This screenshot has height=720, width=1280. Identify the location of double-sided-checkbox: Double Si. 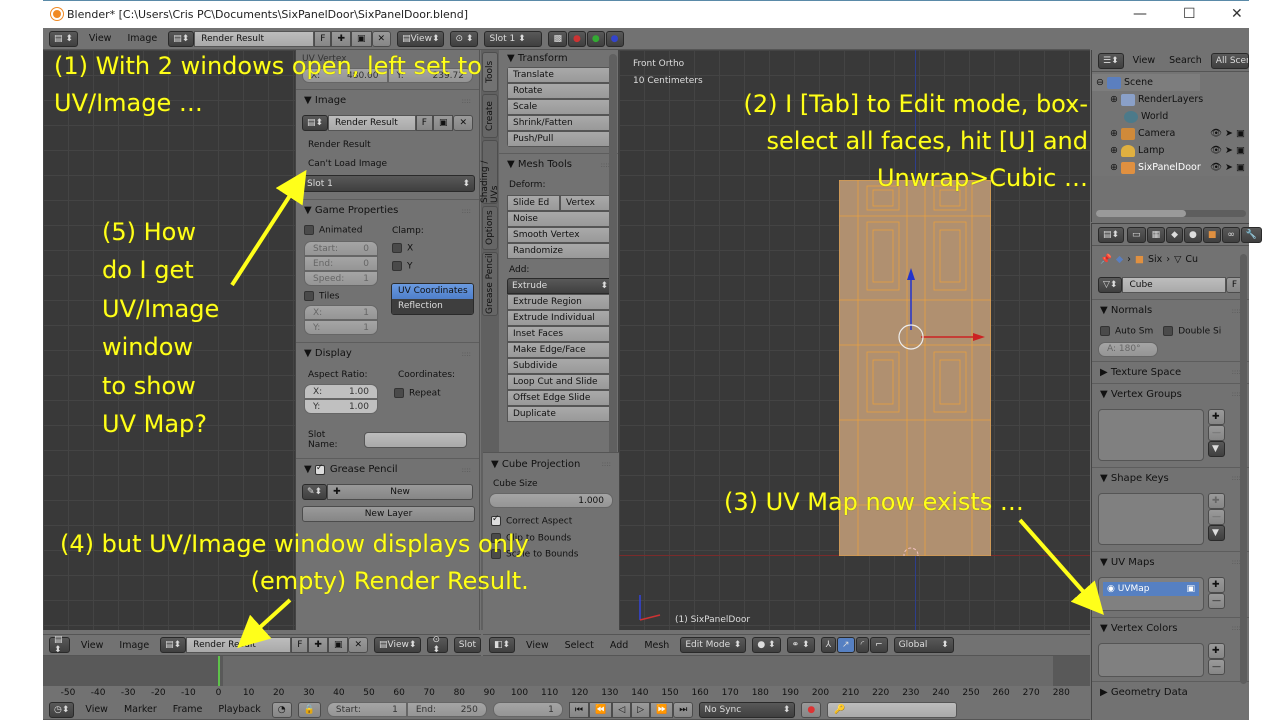
(1192, 331).